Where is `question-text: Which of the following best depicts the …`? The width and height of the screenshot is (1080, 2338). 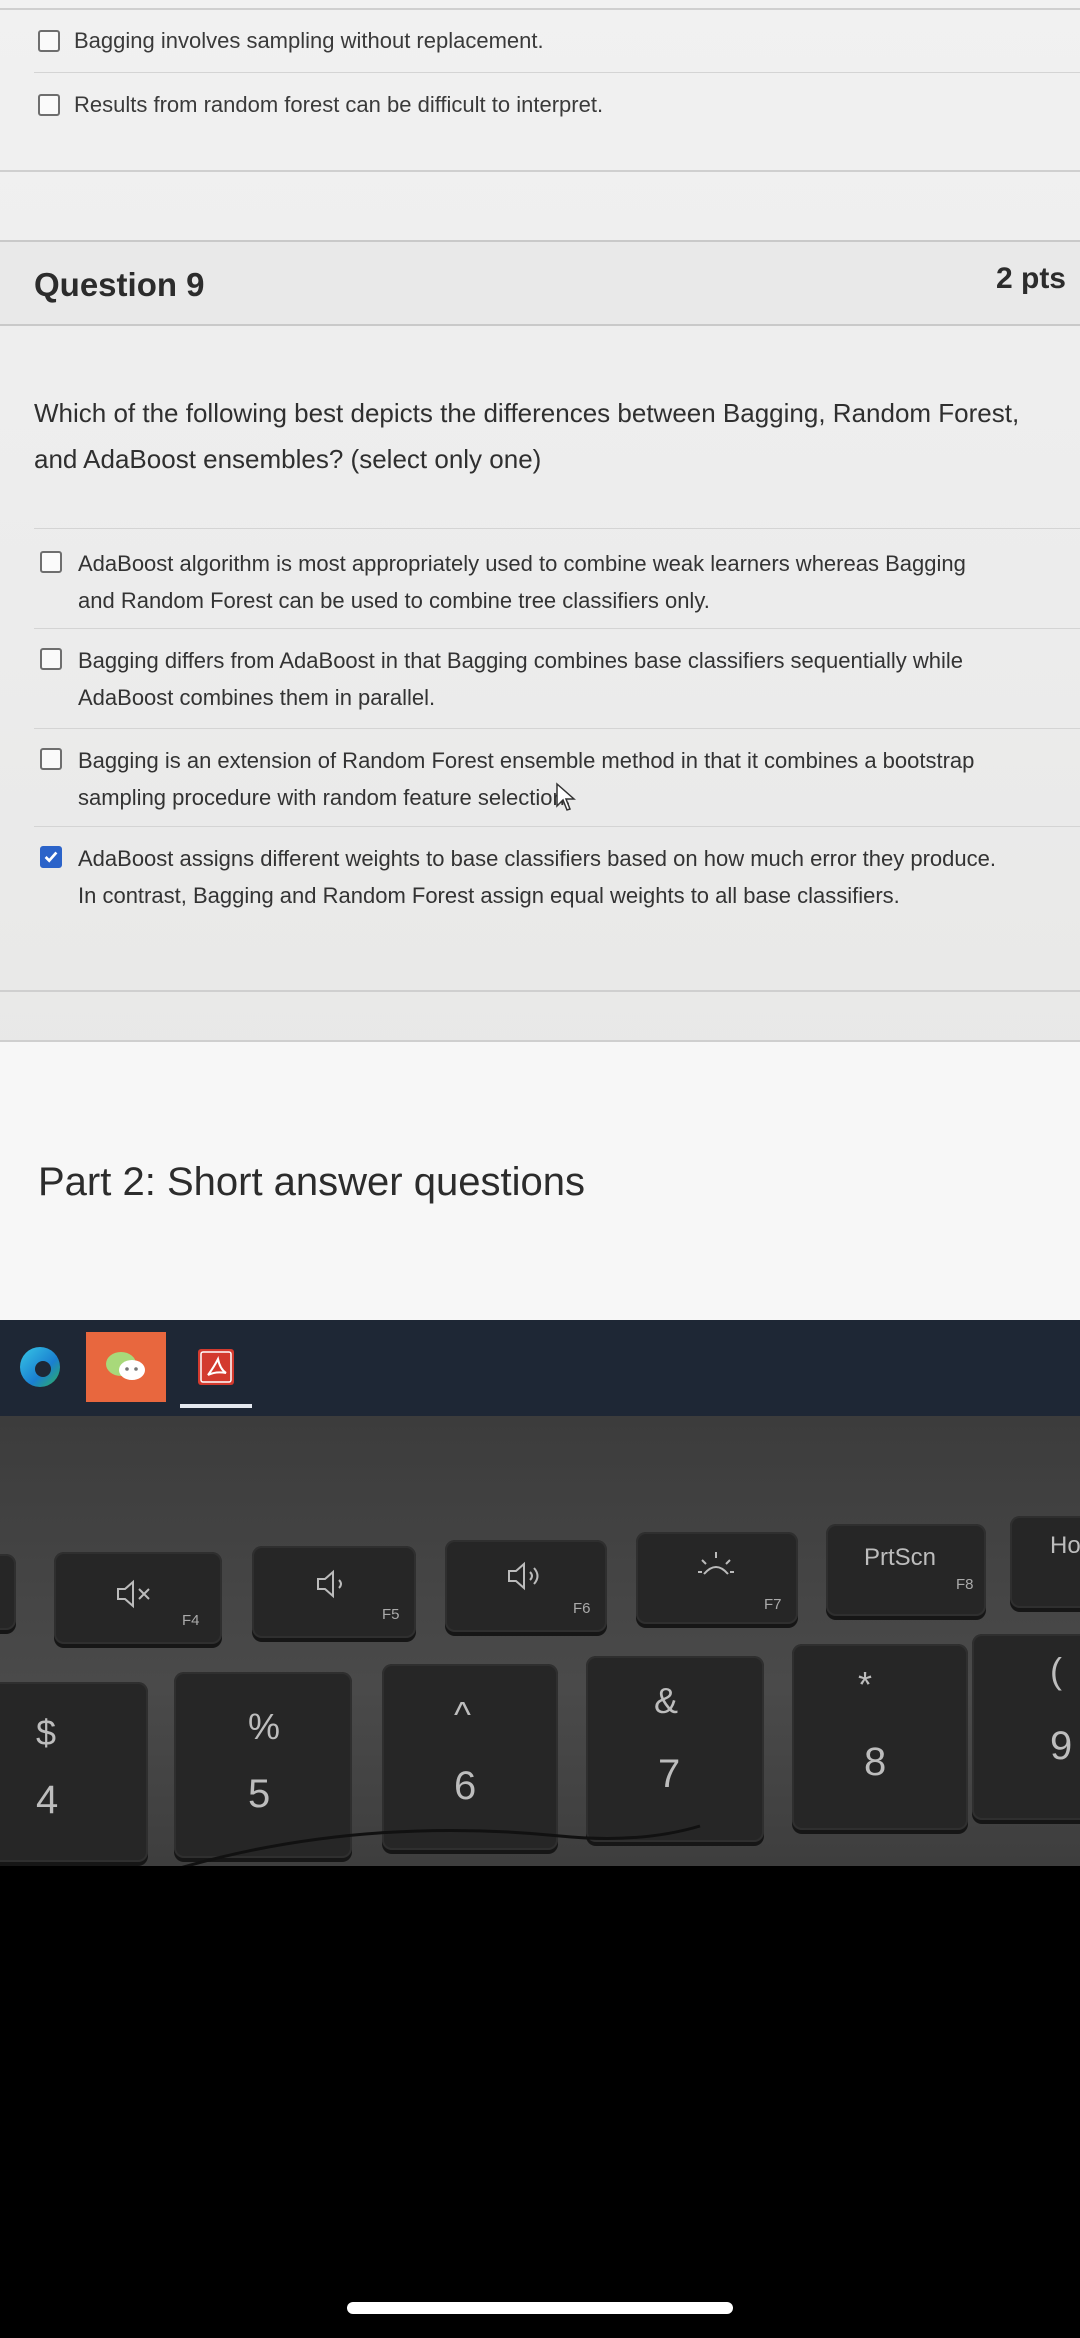 question-text: Which of the following best depicts the … is located at coordinates (527, 436).